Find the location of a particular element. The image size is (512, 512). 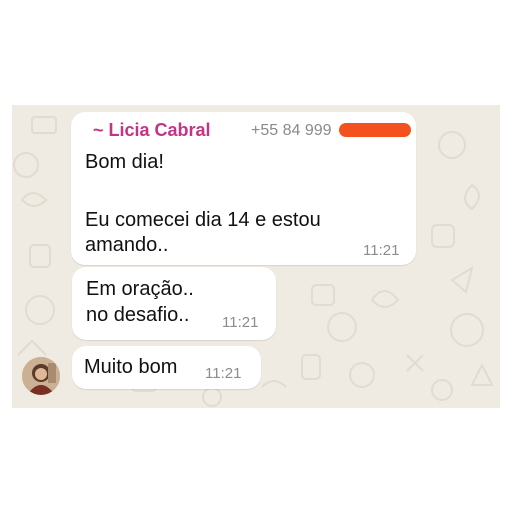

sender-name: ~ Licia Cabral is located at coordinates (152, 130).